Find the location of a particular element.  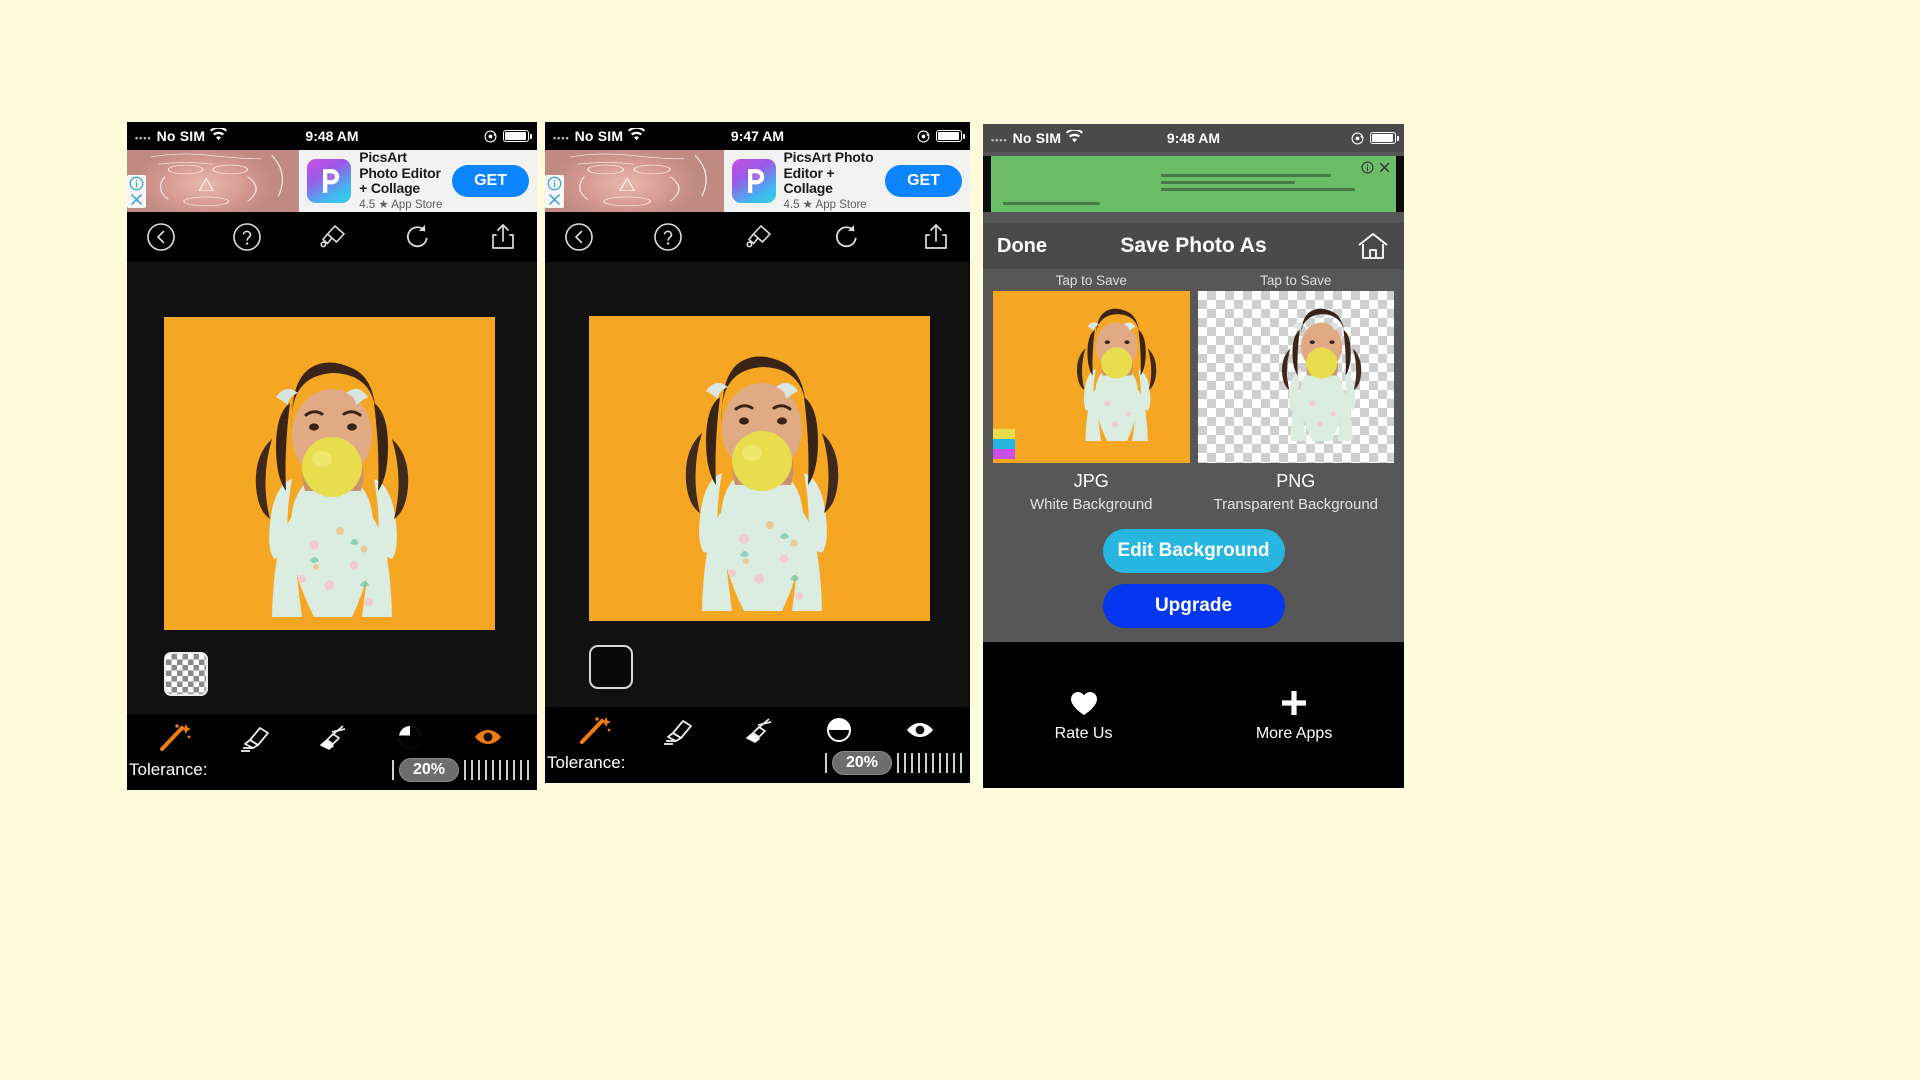

png-thumbnail is located at coordinates (1295, 377).